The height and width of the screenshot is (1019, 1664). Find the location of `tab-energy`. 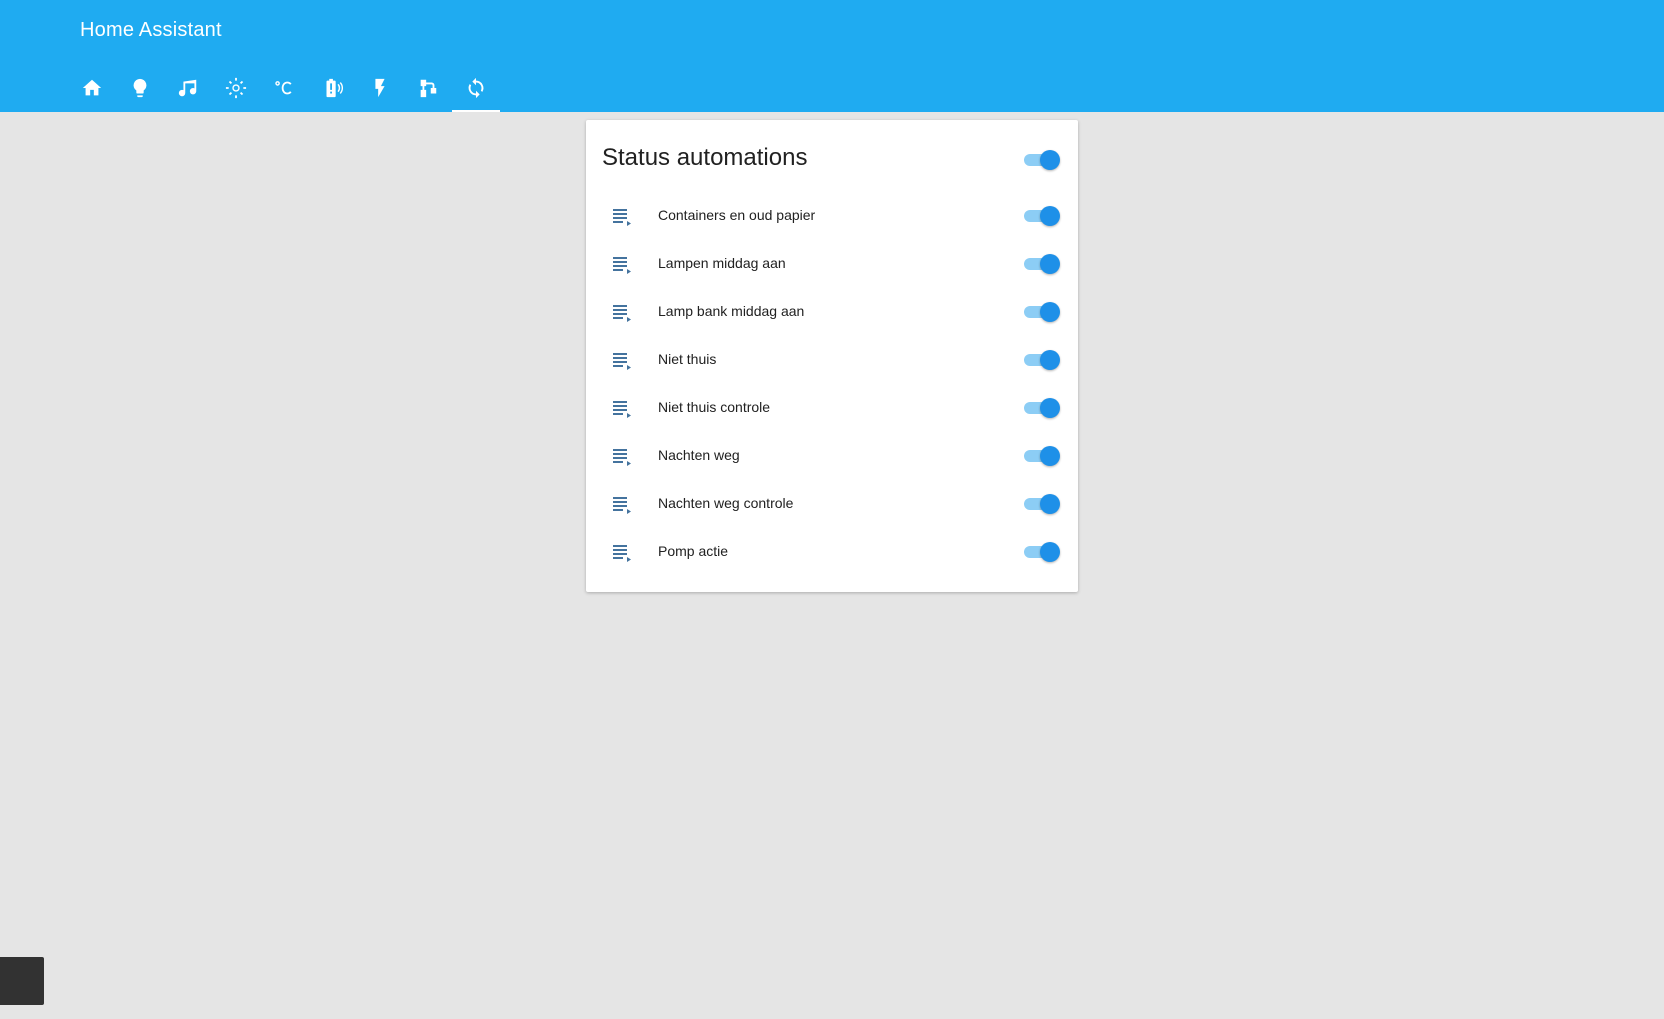

tab-energy is located at coordinates (380, 88).